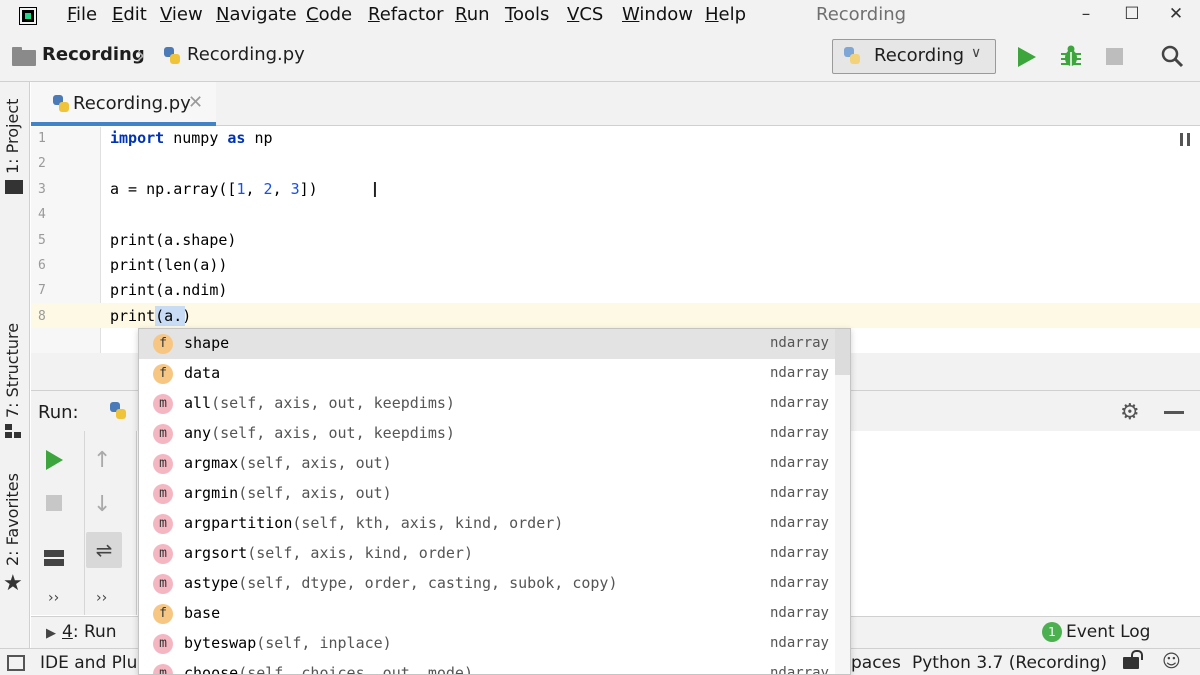  I want to click on arrow-down-icon: ↓, so click(102, 504).